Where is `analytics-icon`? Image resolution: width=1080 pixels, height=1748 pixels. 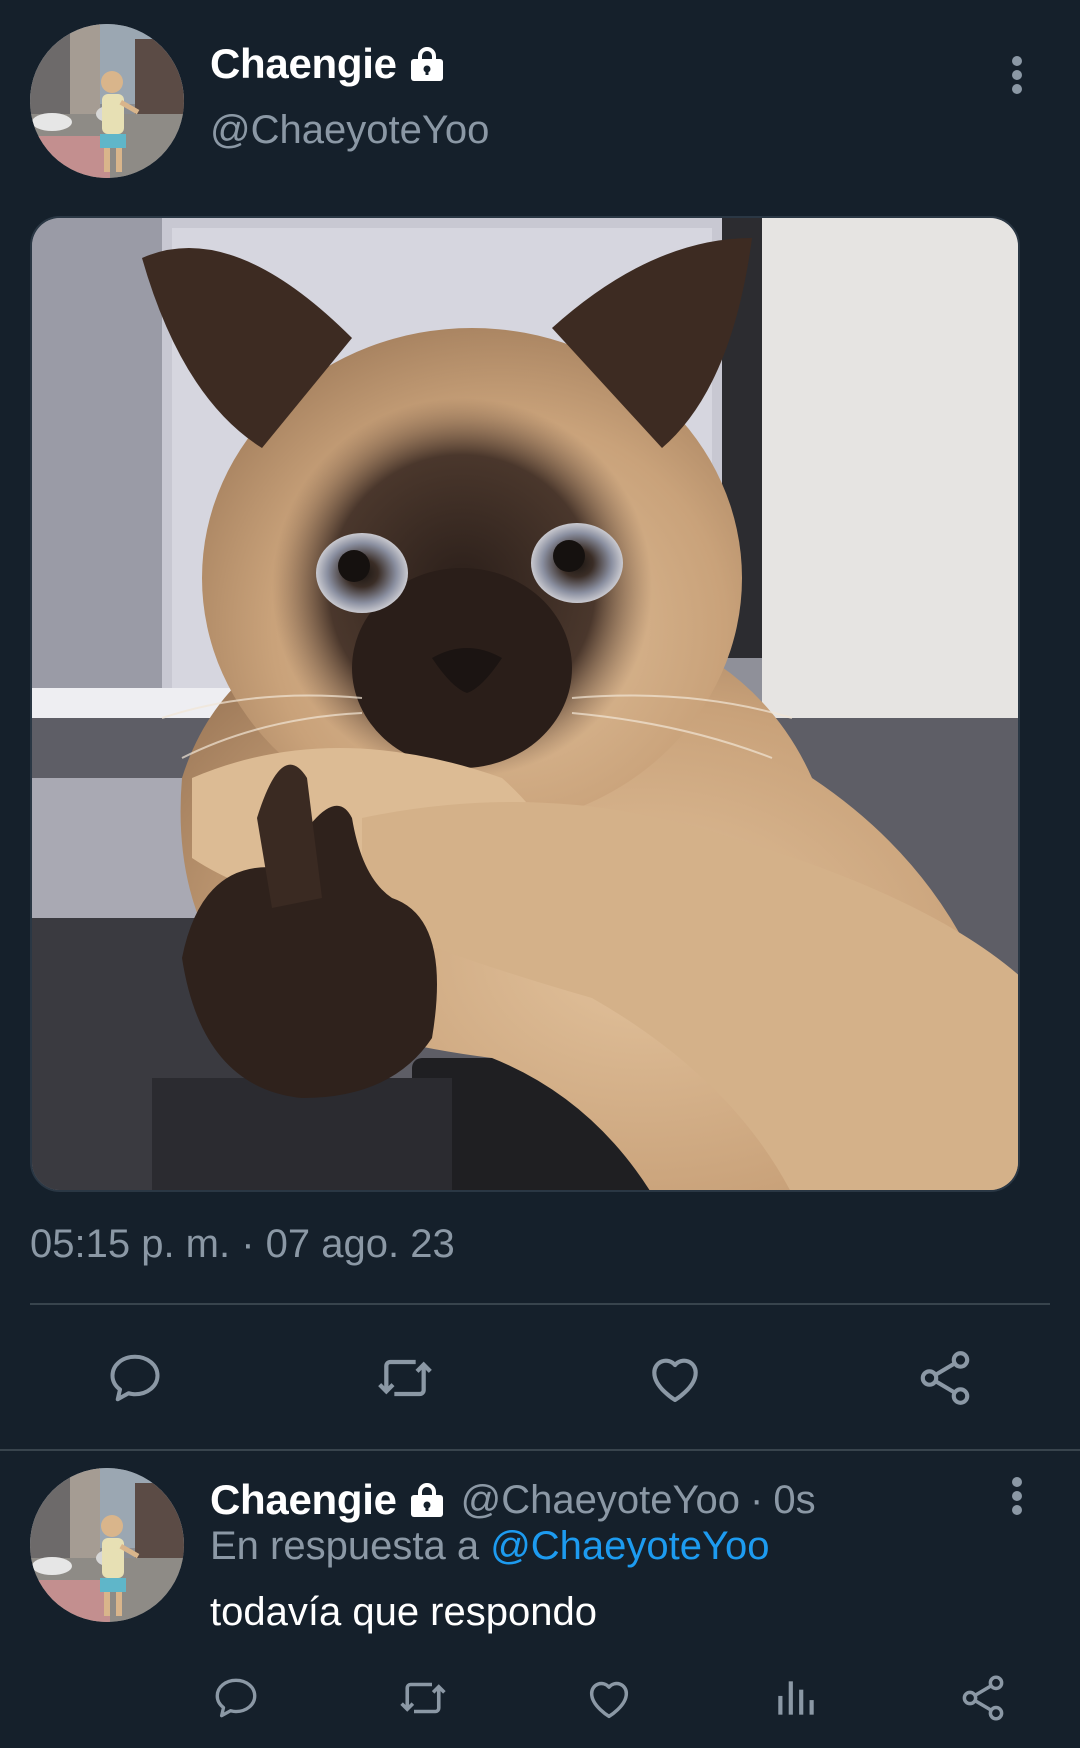
analytics-icon is located at coordinates (796, 1698).